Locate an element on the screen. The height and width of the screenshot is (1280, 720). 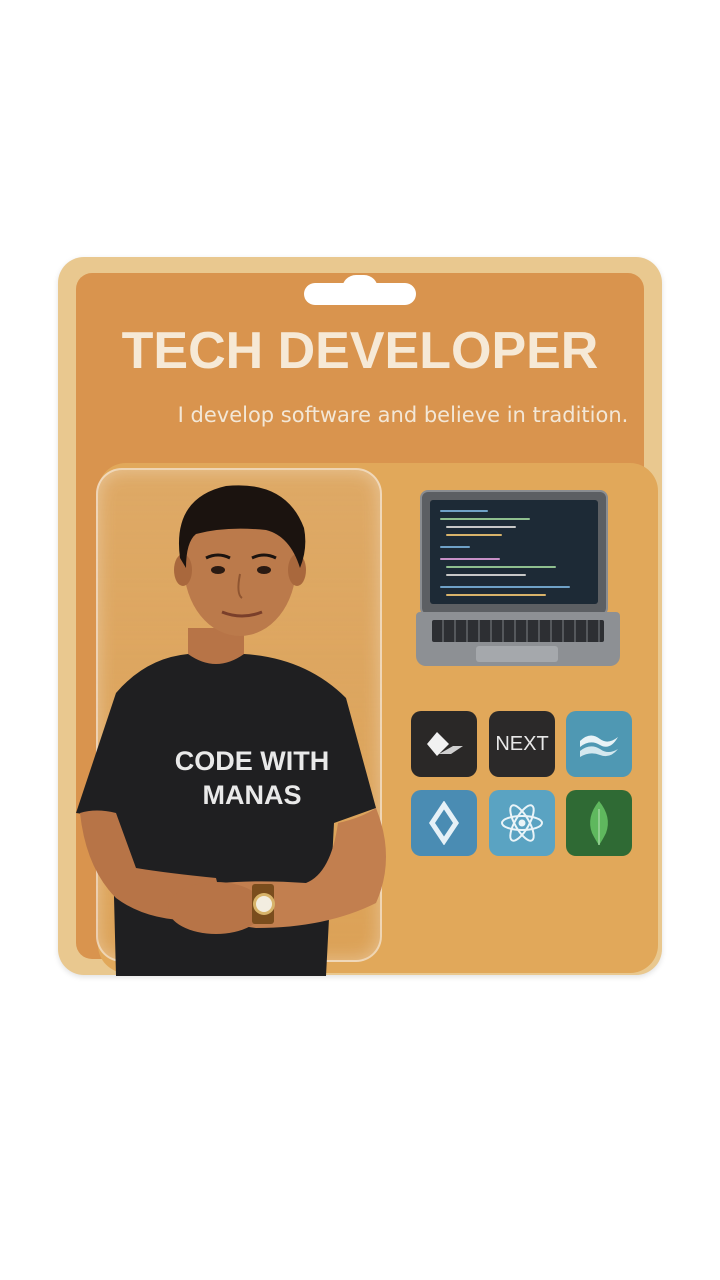
nextjs-icon: NEXT is located at coordinates (522, 744).